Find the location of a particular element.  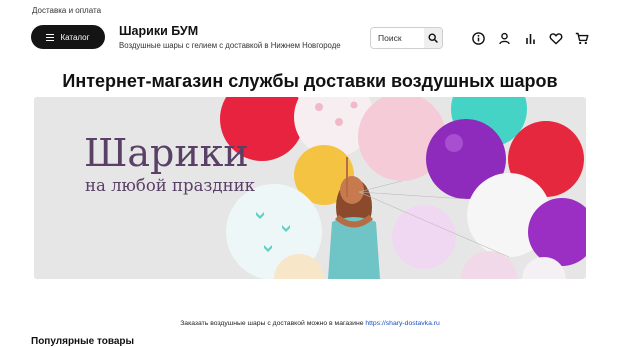

search-box is located at coordinates (406, 38).